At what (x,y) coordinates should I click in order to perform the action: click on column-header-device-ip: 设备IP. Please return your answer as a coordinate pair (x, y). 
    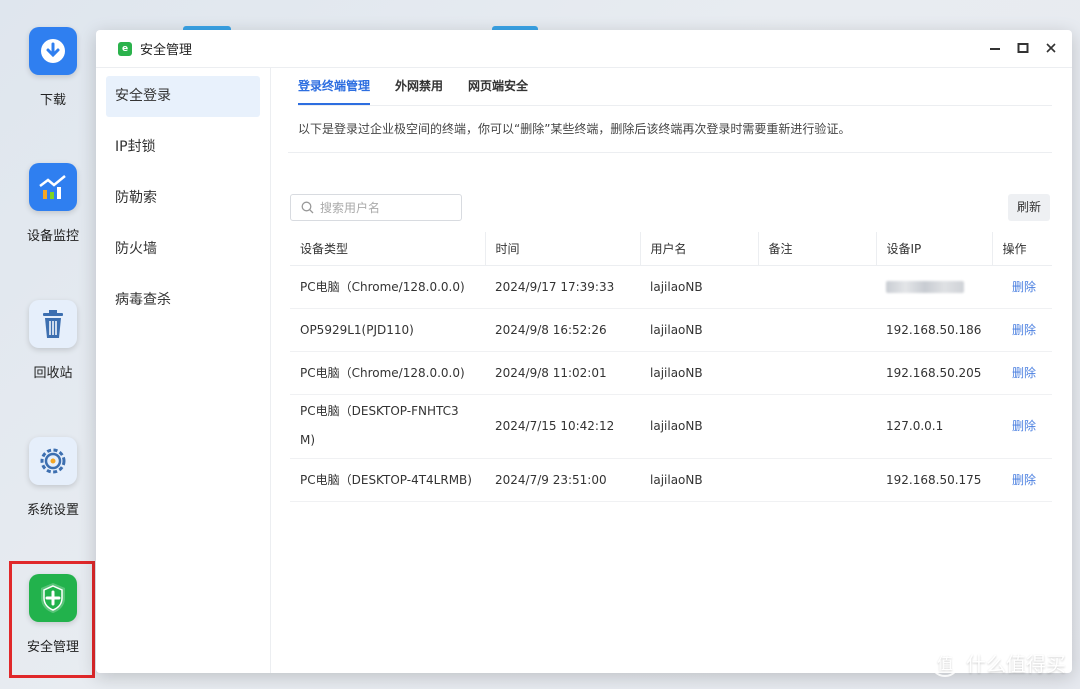
    Looking at the image, I should click on (934, 249).